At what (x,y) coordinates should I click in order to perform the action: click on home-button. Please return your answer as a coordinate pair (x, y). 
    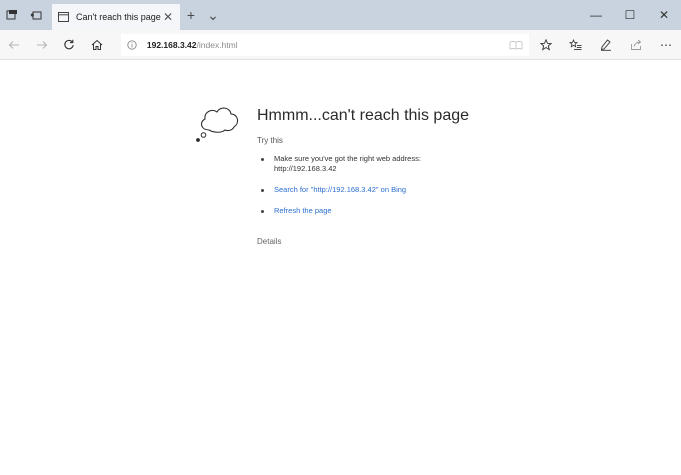
    Looking at the image, I should click on (97, 45).